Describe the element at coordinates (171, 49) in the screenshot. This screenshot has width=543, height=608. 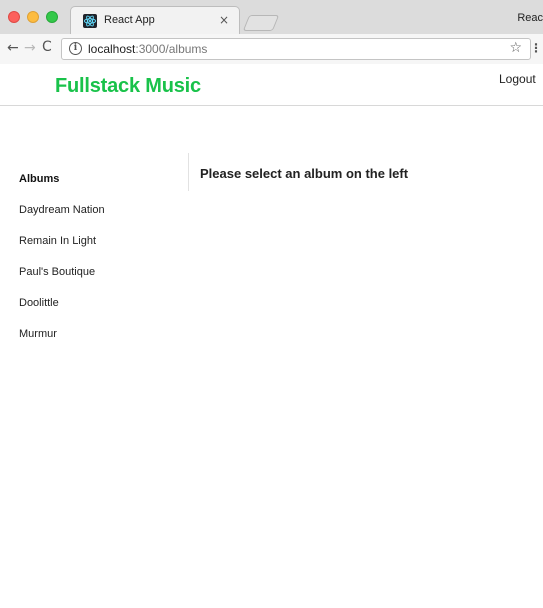
I see `url-path: :3000/albums` at that location.